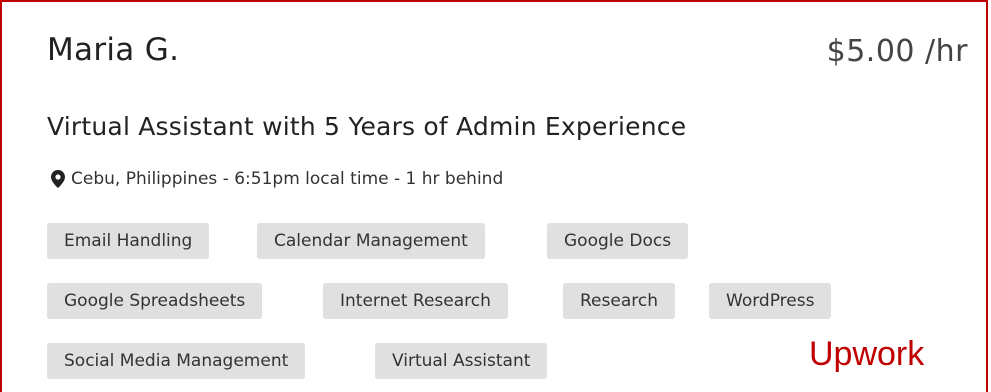 This screenshot has height=392, width=991. Describe the element at coordinates (155, 301) in the screenshot. I see `skill-tag-google-spreadsheets: Google Spreadsheets` at that location.